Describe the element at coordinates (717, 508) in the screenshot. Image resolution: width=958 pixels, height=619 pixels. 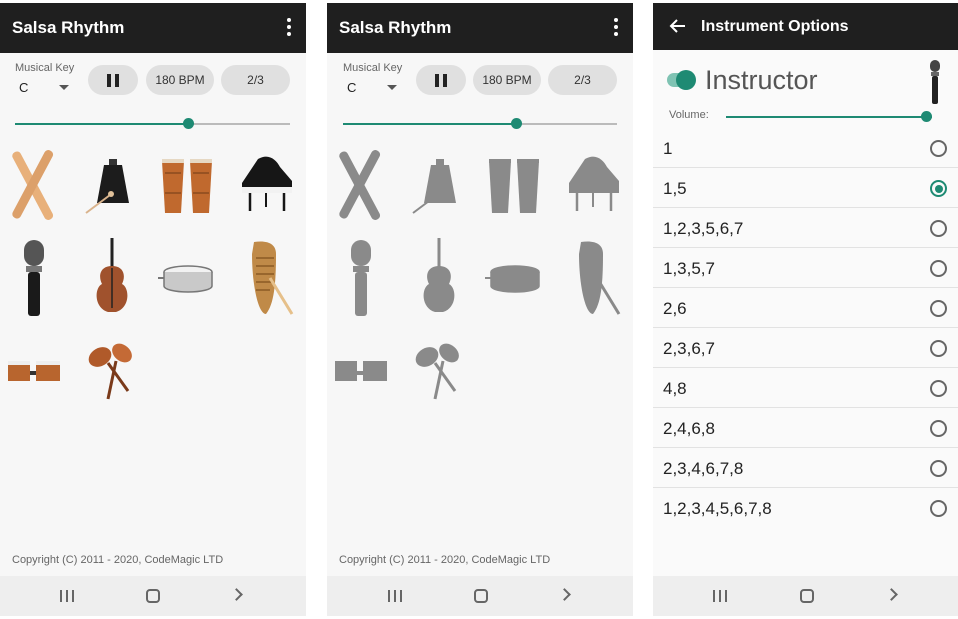
I see `beat-option-label: 1,2,3,4,5,6,7,8` at that location.